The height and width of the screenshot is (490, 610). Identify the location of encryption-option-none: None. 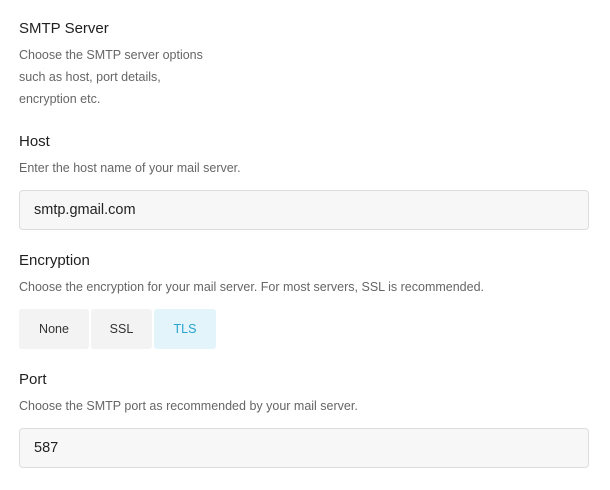
(54, 329).